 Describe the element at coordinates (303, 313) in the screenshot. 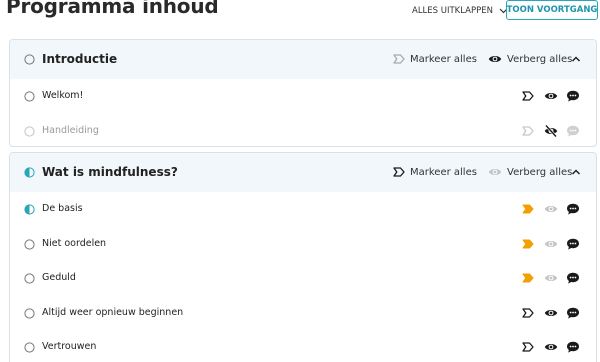

I see `list-item: Altijd weer opnieuw beginnen` at that location.